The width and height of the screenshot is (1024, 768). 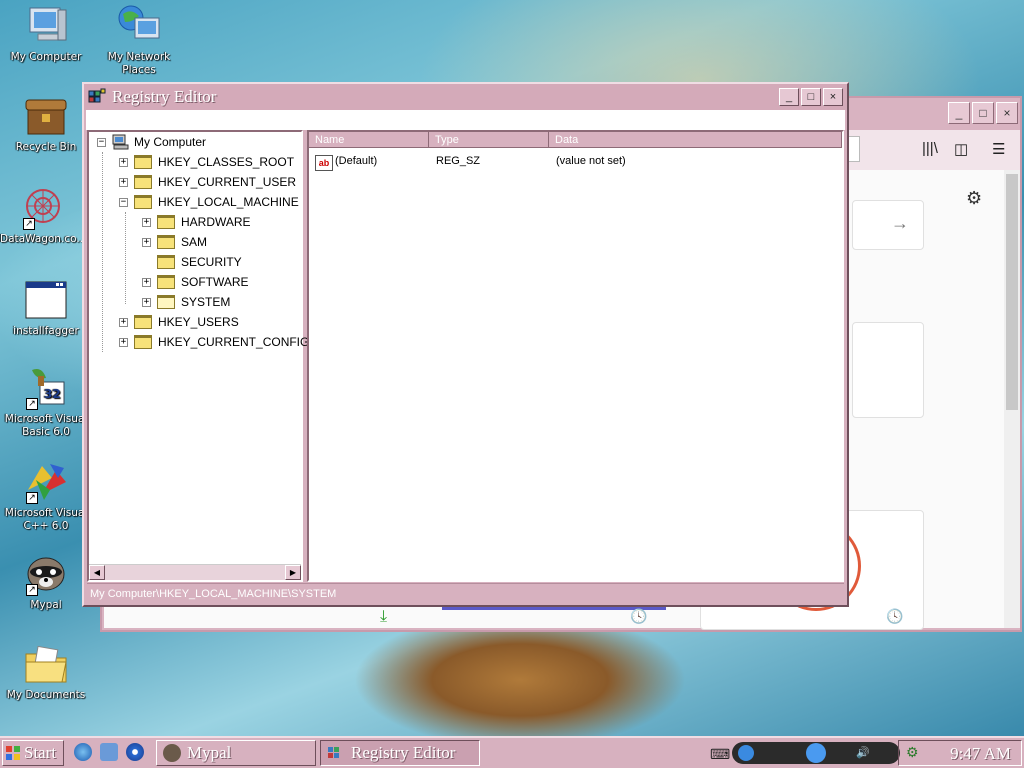 I want to click on tree-node-security: SECURITY, so click(x=199, y=262).